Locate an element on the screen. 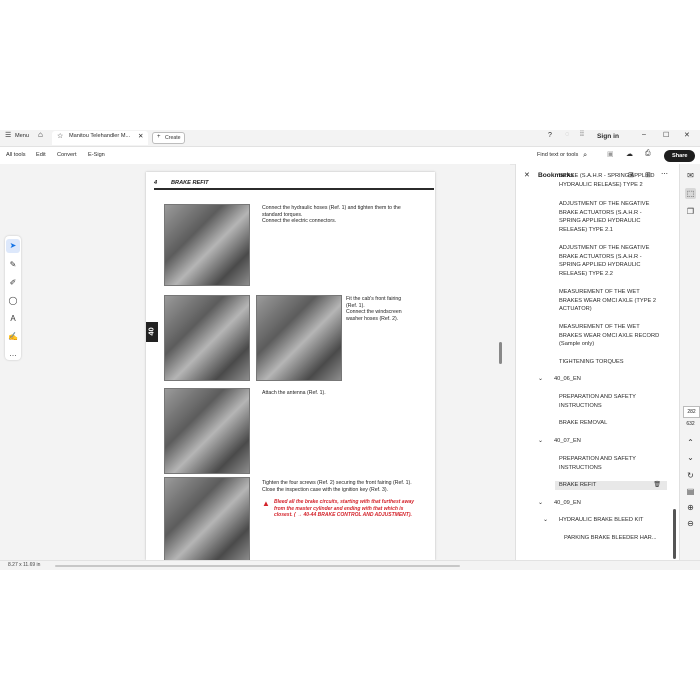  share-button: Share is located at coordinates (679, 156).